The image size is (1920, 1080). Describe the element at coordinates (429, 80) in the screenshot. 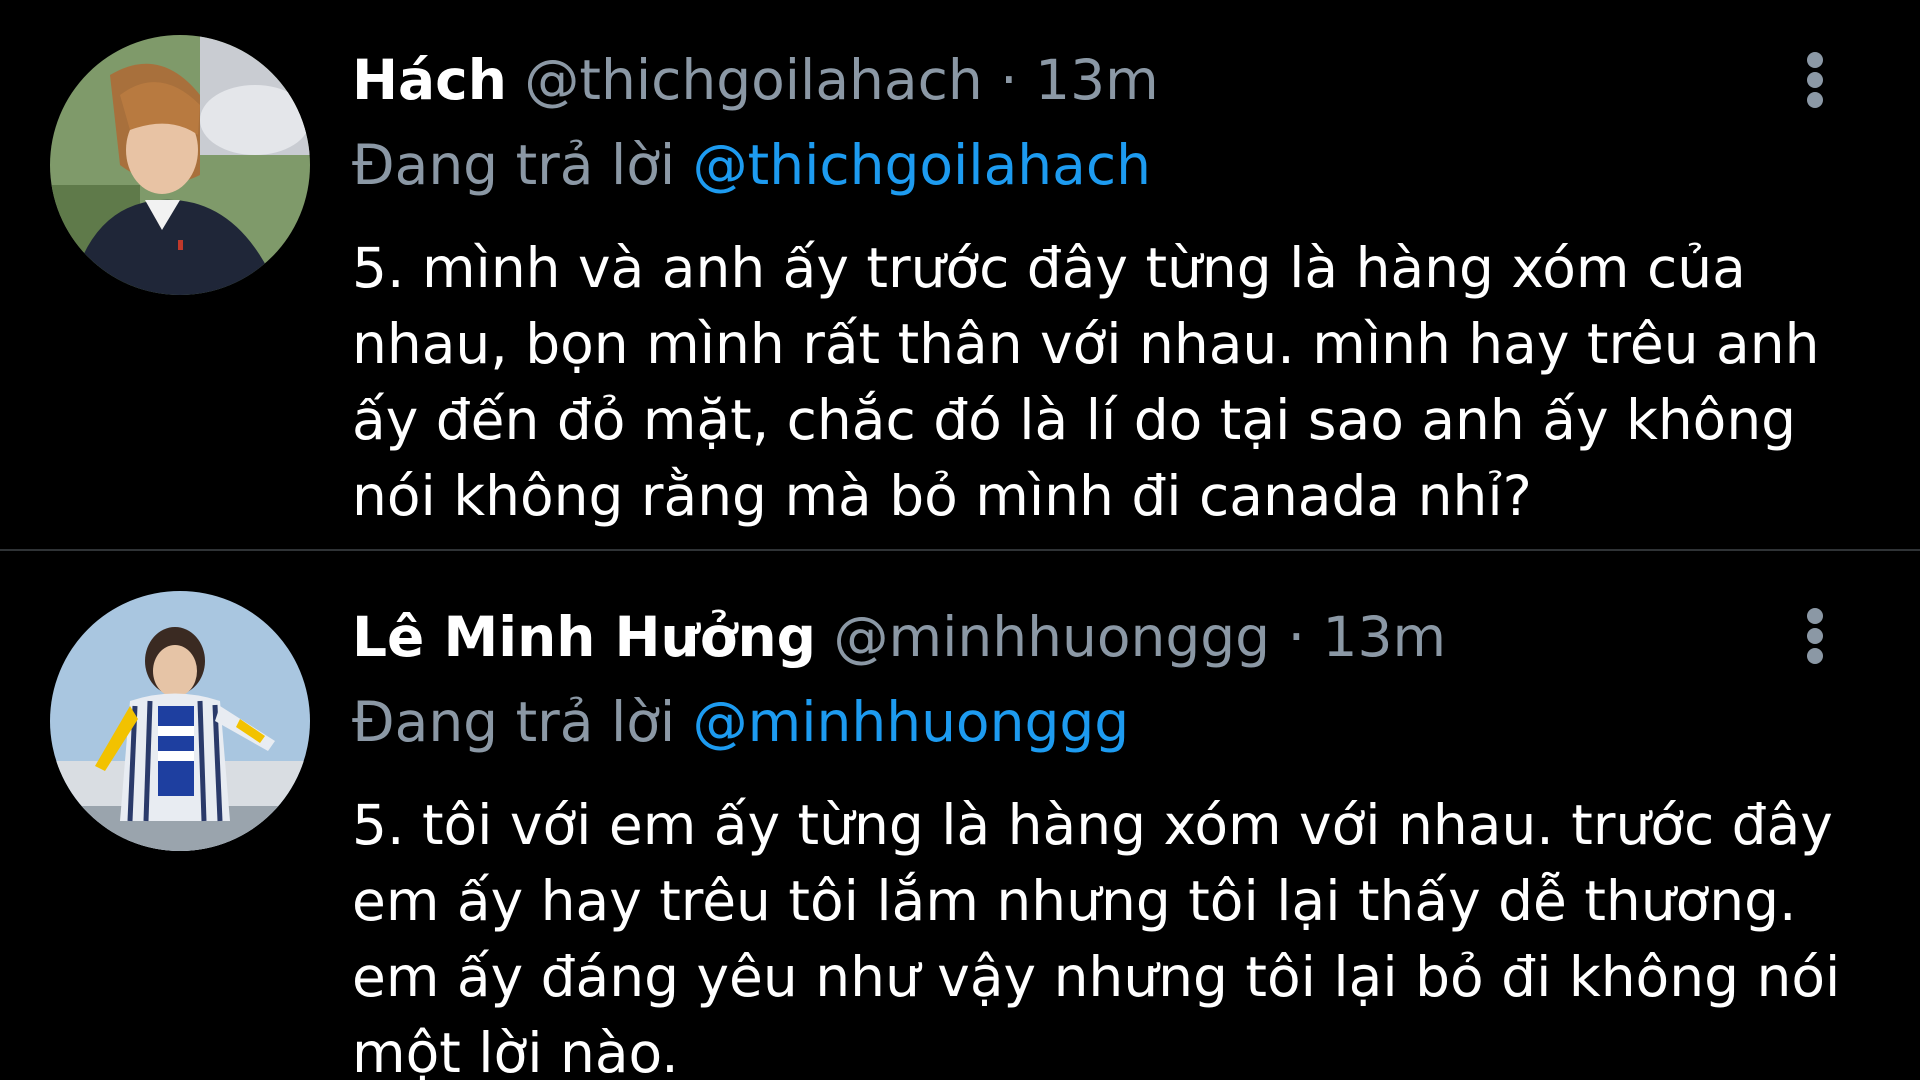

I see `display-name: Hách` at that location.